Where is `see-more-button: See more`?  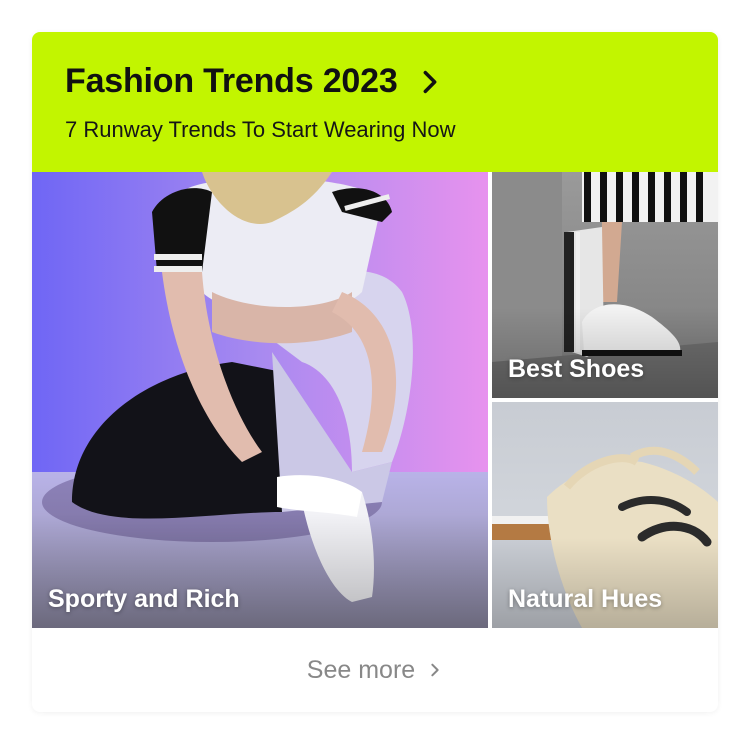 see-more-button: See more is located at coordinates (375, 670).